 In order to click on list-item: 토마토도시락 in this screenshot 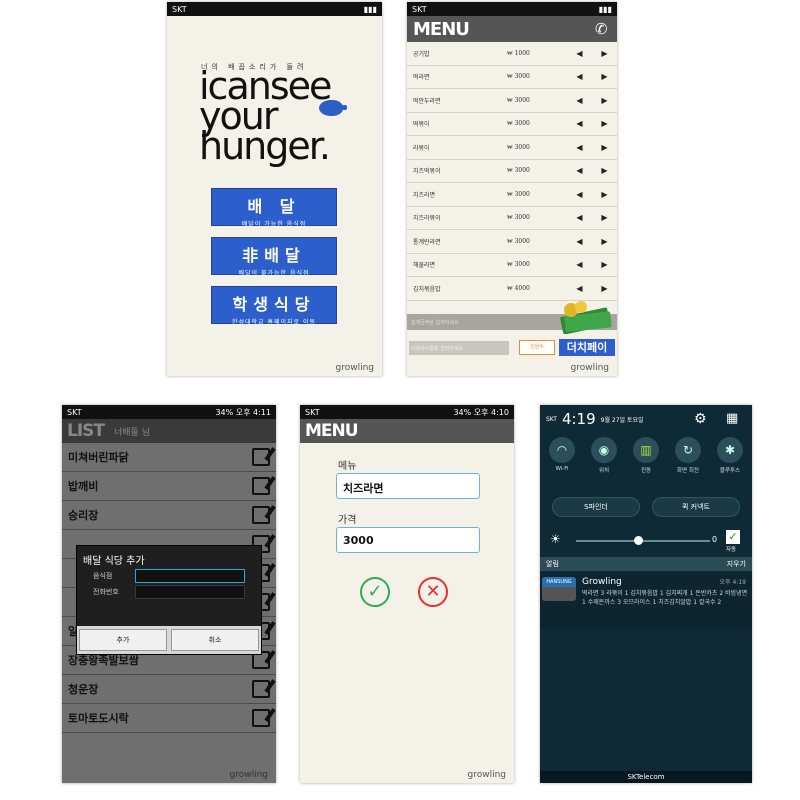, I will do `click(169, 718)`.